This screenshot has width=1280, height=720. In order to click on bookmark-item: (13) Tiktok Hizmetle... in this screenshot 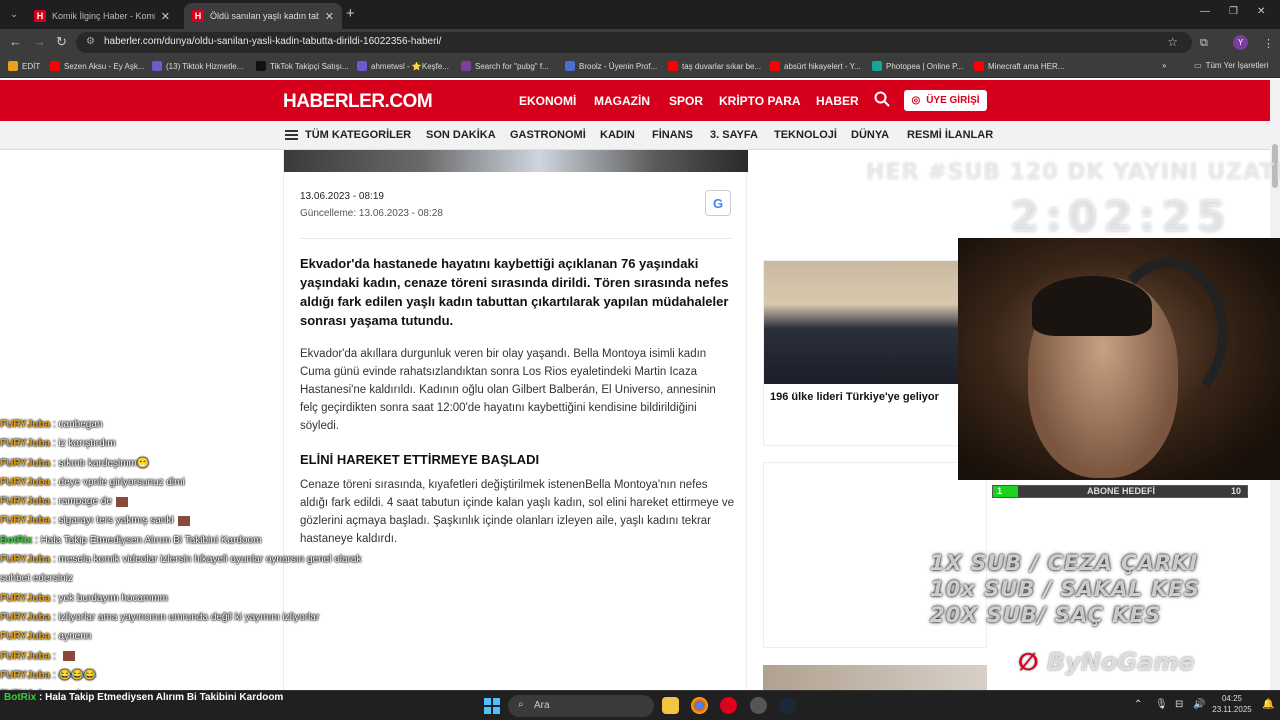, I will do `click(197, 66)`.